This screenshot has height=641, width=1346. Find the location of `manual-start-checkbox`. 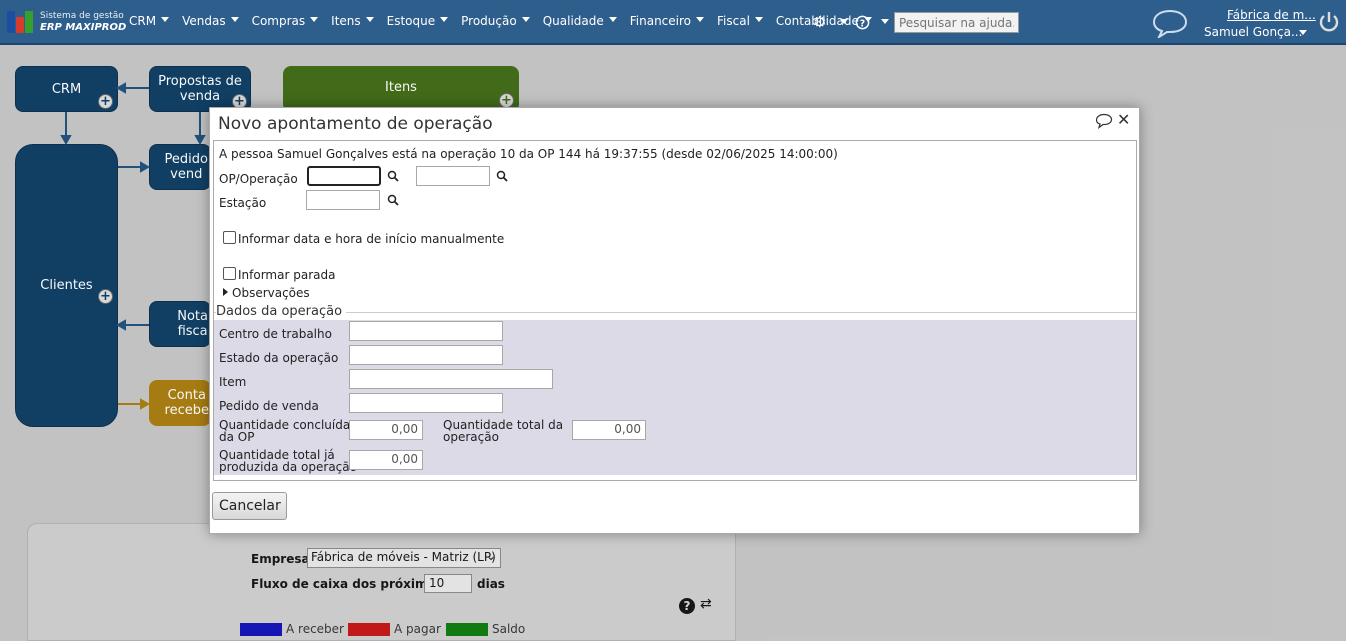

manual-start-checkbox is located at coordinates (229, 237).